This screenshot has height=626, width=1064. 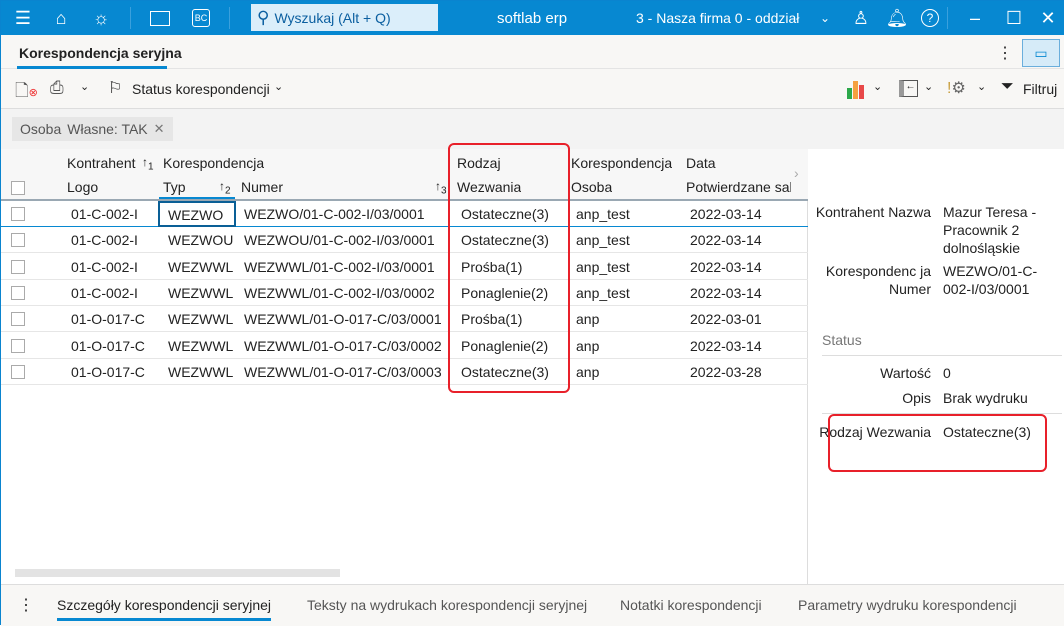 I want to click on highlight-rodzaj-detail, so click(x=937, y=443).